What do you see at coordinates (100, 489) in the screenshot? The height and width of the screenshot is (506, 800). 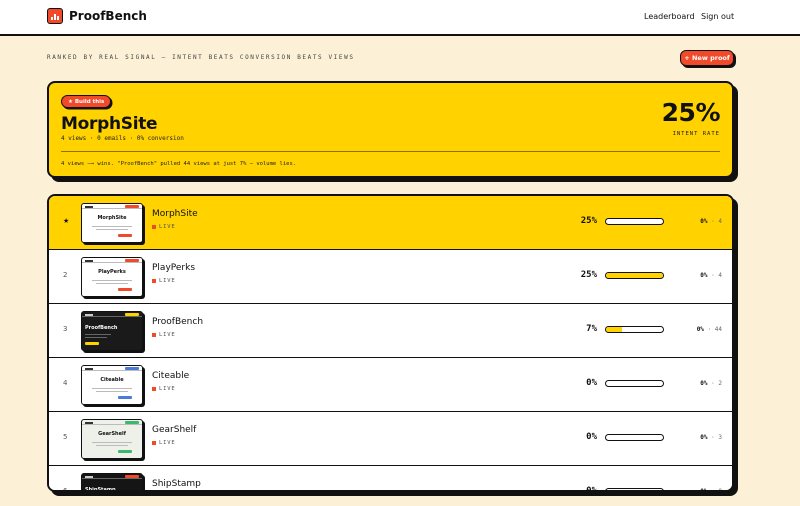 I see `thumbnail-title: ShipStamp` at bounding box center [100, 489].